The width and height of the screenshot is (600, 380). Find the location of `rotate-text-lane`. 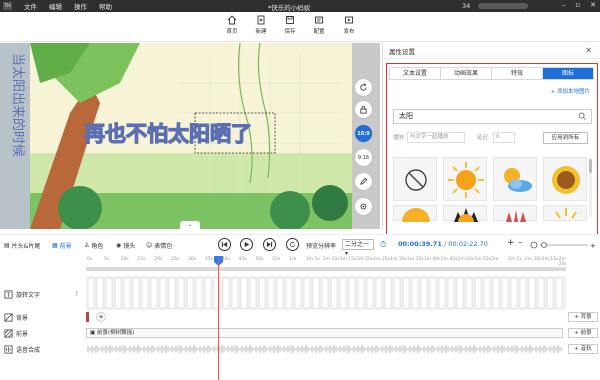

rotate-text-lane is located at coordinates (326, 293).